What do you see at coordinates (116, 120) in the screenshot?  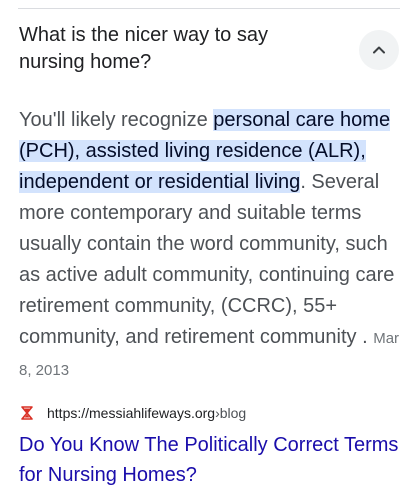 I see `answer-lead: You'll likely recognize` at bounding box center [116, 120].